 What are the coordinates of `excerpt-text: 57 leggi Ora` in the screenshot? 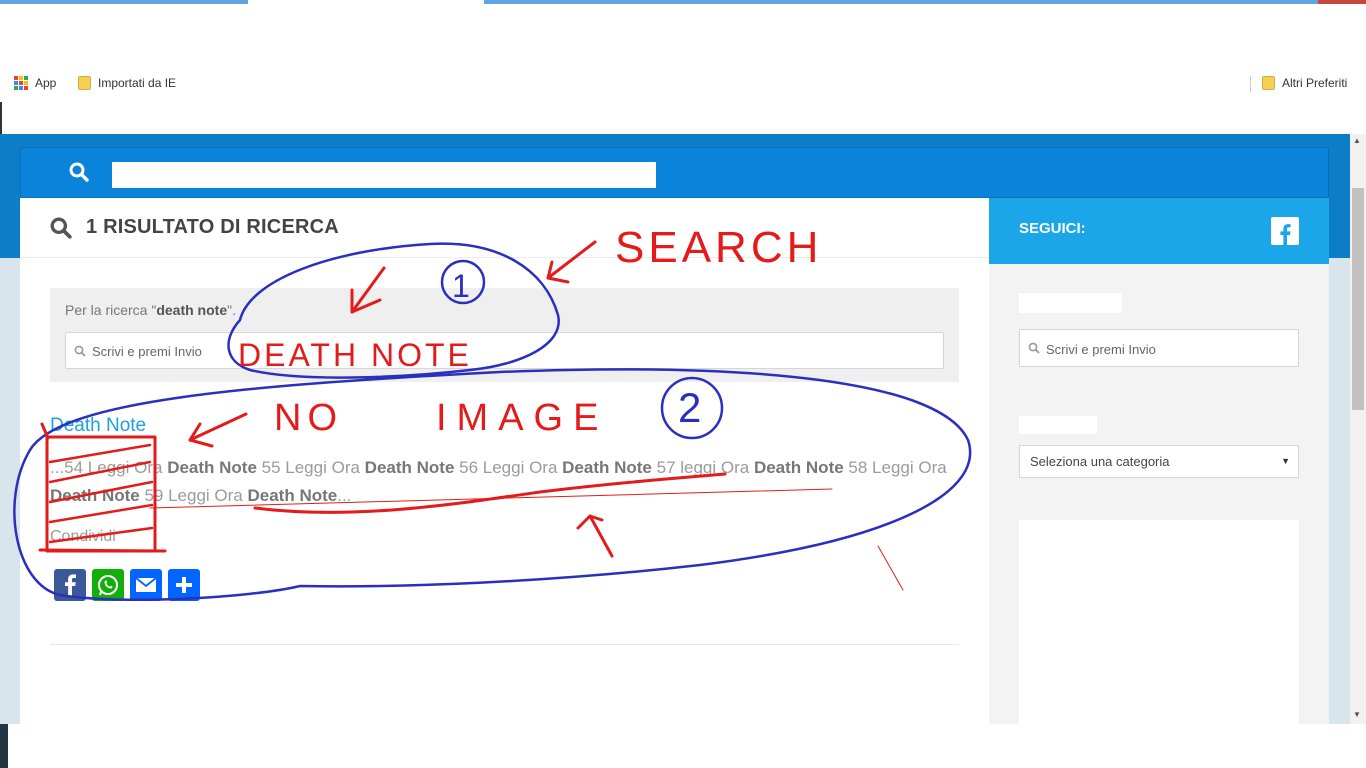 It's located at (702, 467).